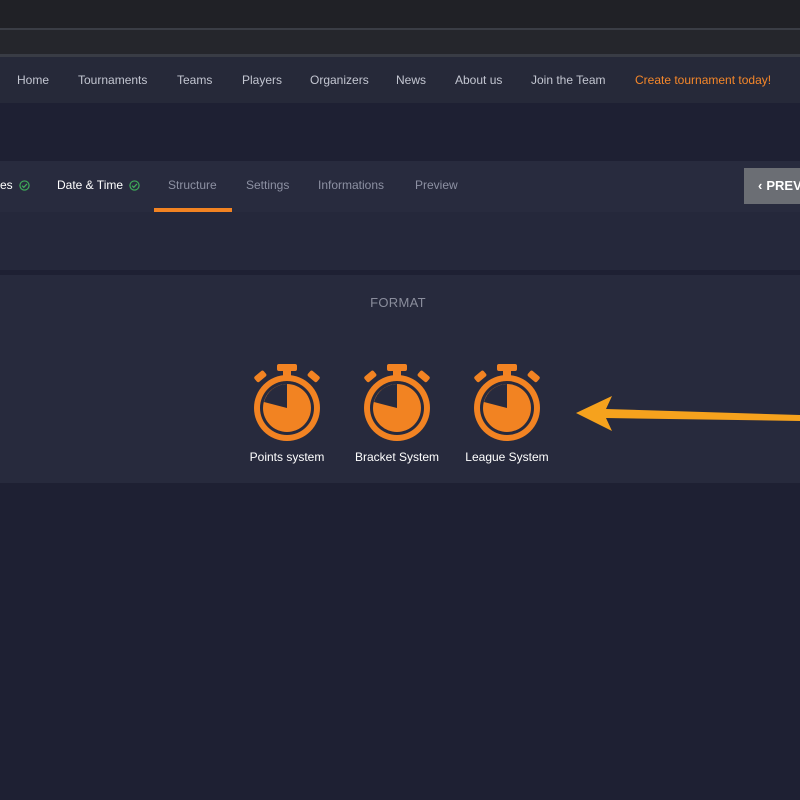 The image size is (800, 800). Describe the element at coordinates (339, 80) in the screenshot. I see `nav-organizers: Organizers` at that location.